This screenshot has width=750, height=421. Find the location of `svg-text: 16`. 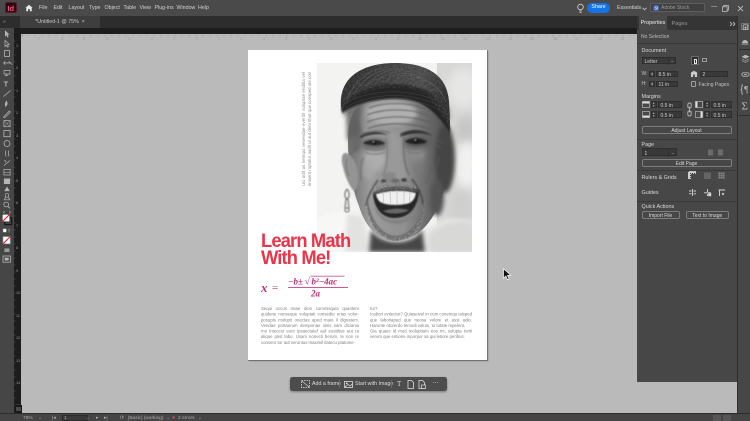

svg-text: 16 is located at coordinates (555, 39).